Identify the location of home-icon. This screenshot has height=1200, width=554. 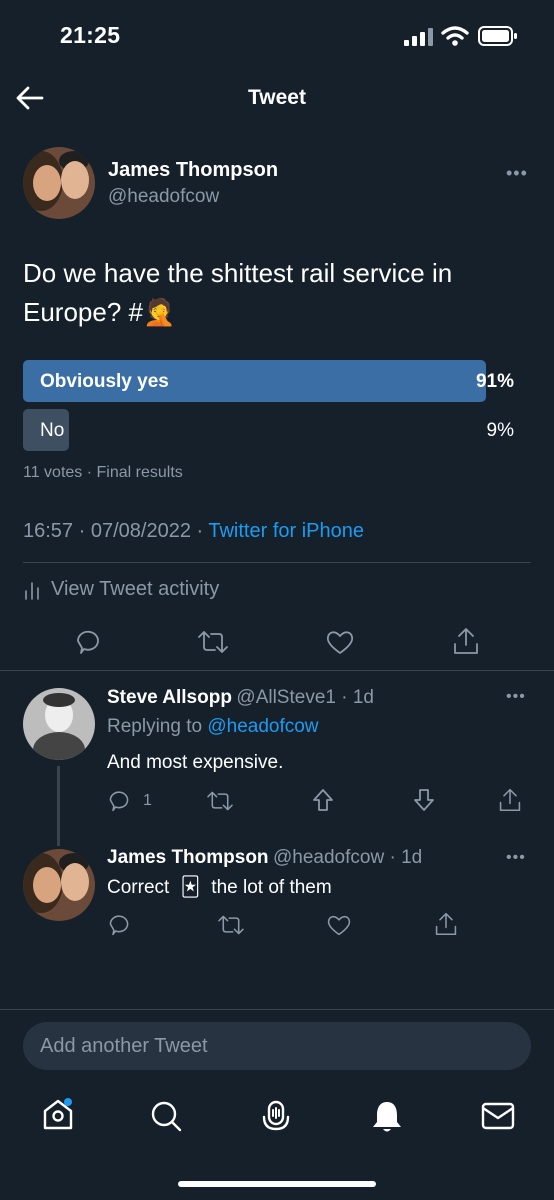
(58, 1114).